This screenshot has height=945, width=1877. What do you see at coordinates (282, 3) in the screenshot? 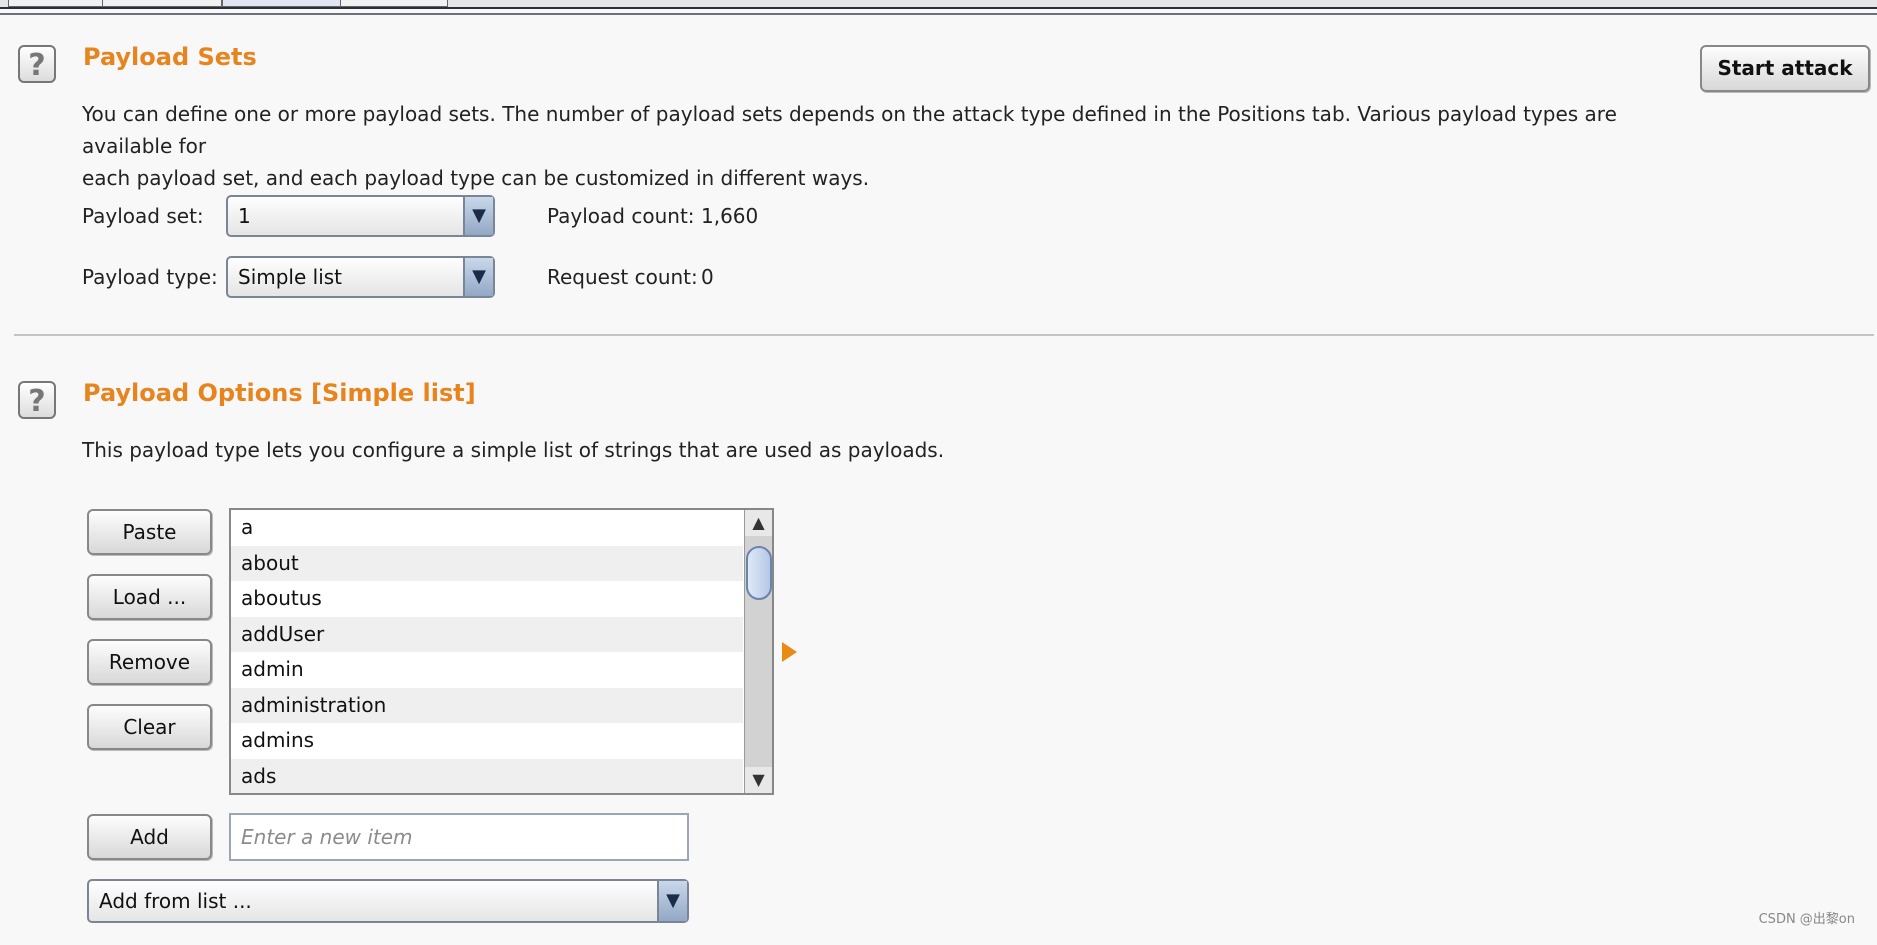
I see `tab-payloads` at bounding box center [282, 3].